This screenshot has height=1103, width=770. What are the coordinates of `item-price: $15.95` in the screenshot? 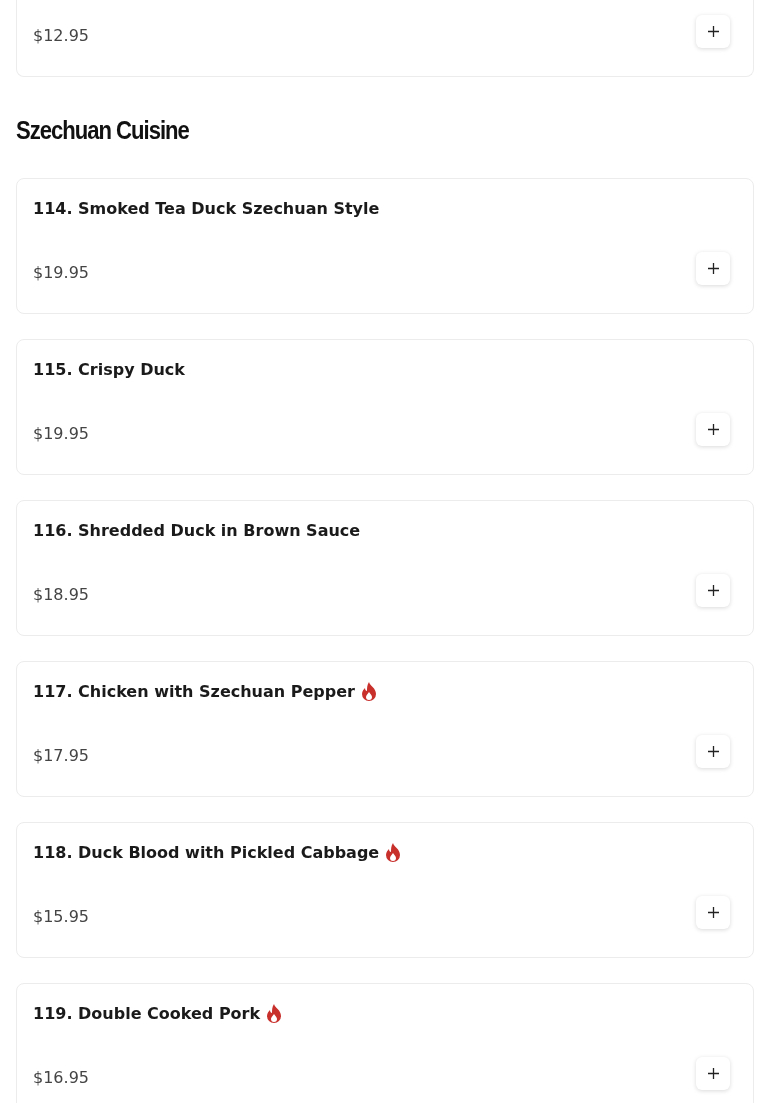 It's located at (61, 916).